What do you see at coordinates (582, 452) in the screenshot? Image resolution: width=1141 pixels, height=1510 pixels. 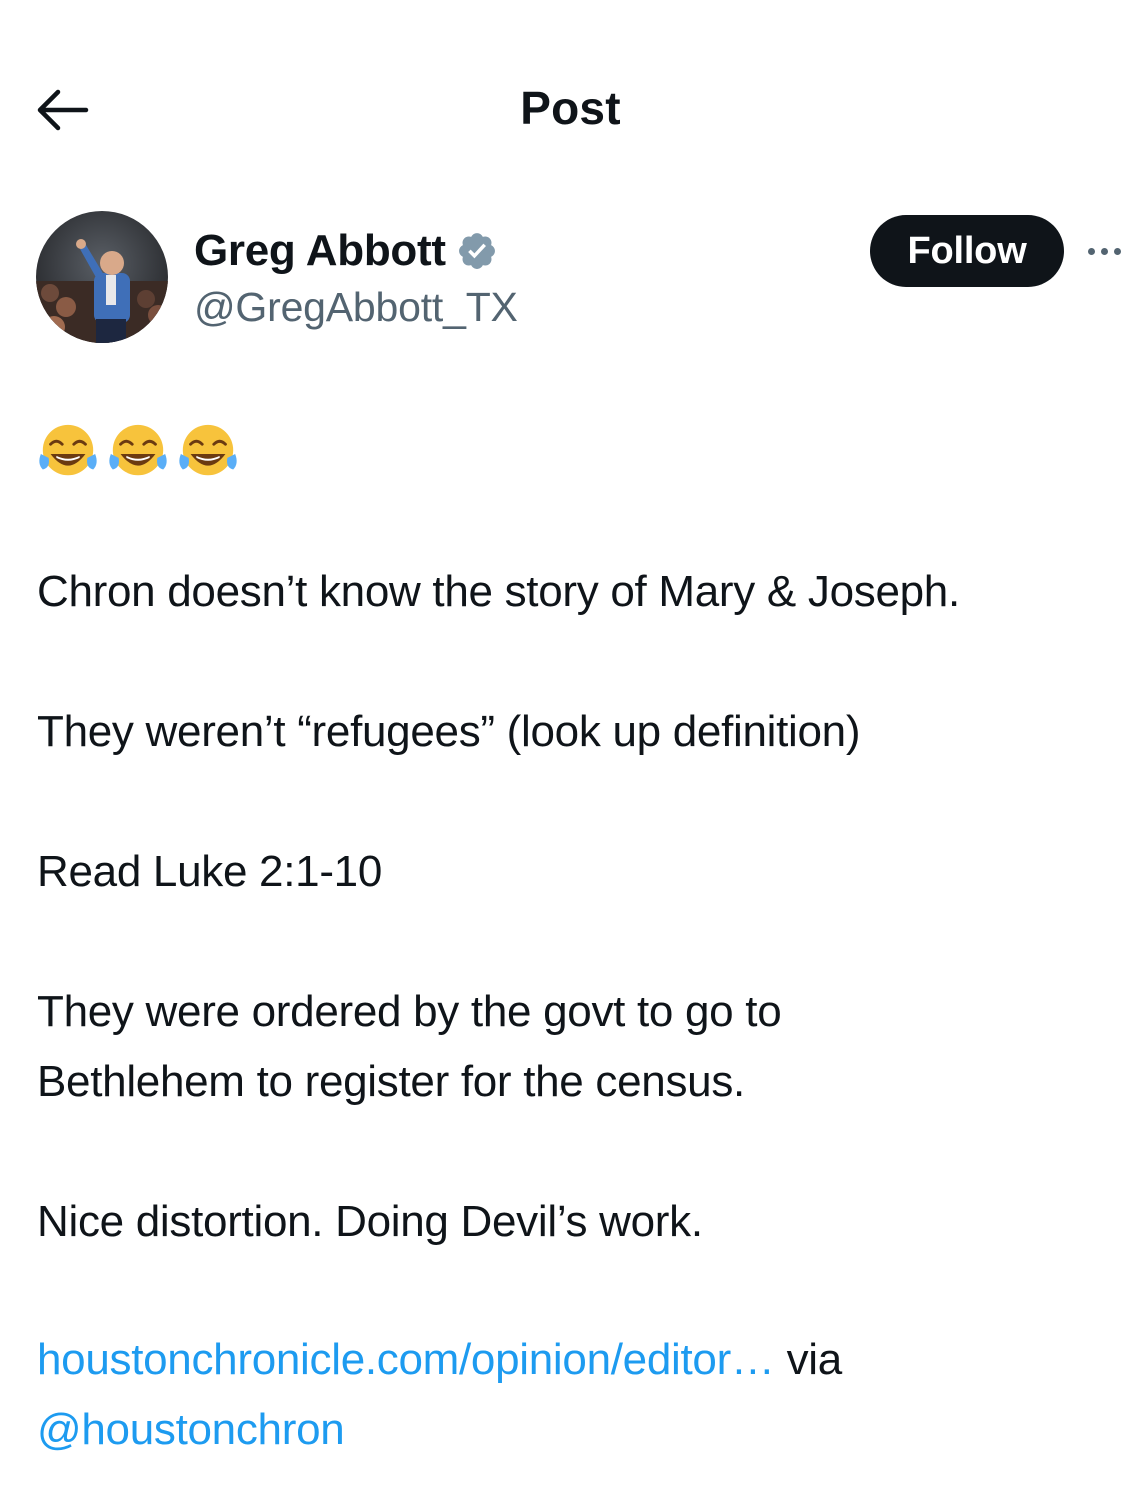 I see `emoji-row` at bounding box center [582, 452].